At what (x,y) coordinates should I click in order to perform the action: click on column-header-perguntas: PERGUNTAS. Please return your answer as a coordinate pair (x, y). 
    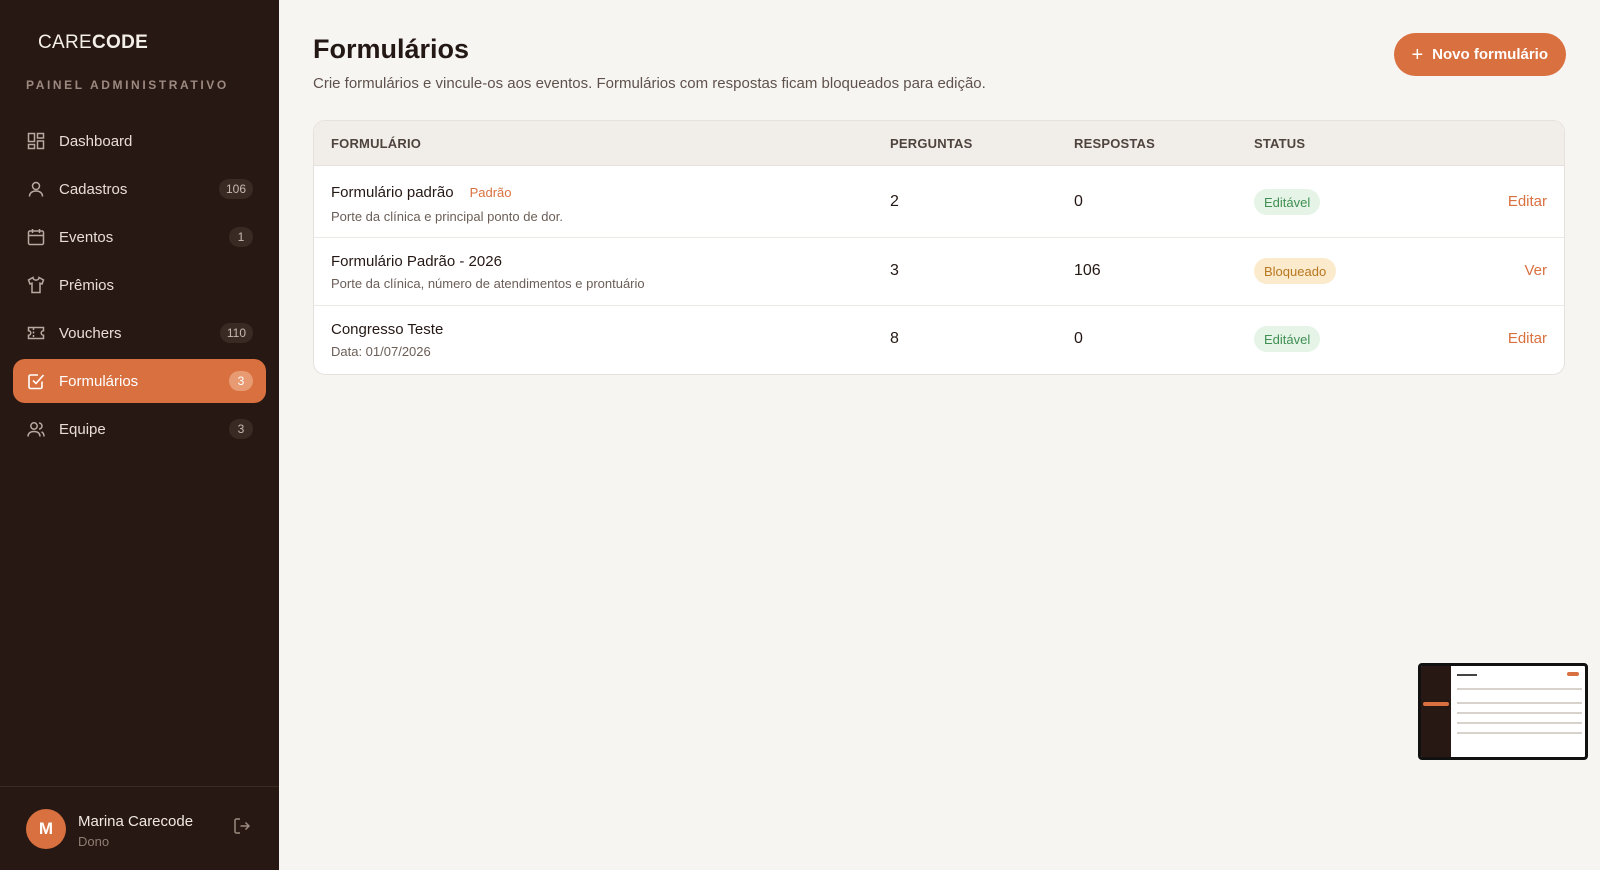
    Looking at the image, I should click on (931, 143).